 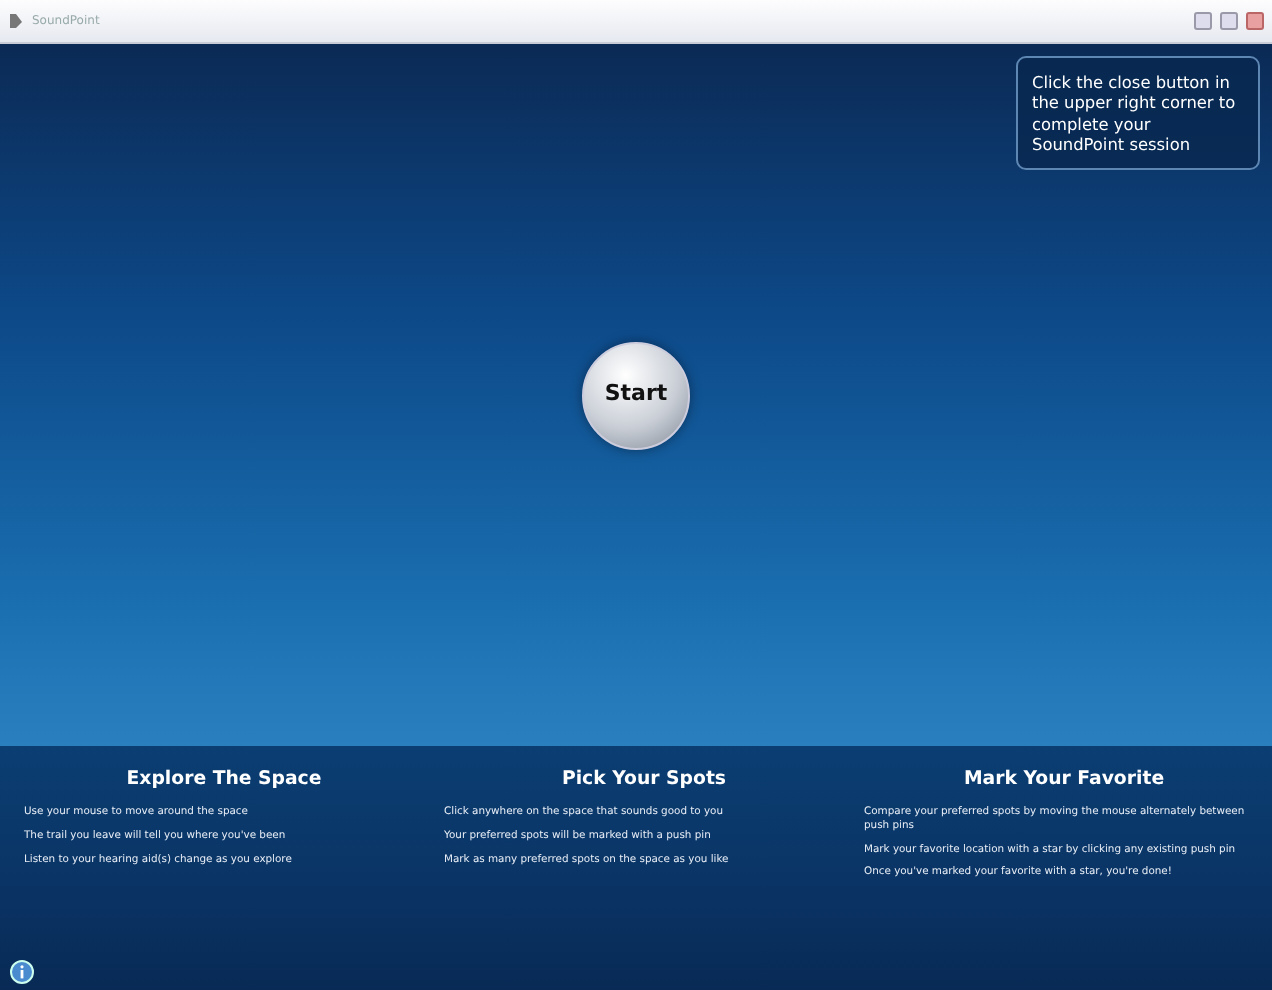 What do you see at coordinates (1203, 21) in the screenshot?
I see `minimize-button` at bounding box center [1203, 21].